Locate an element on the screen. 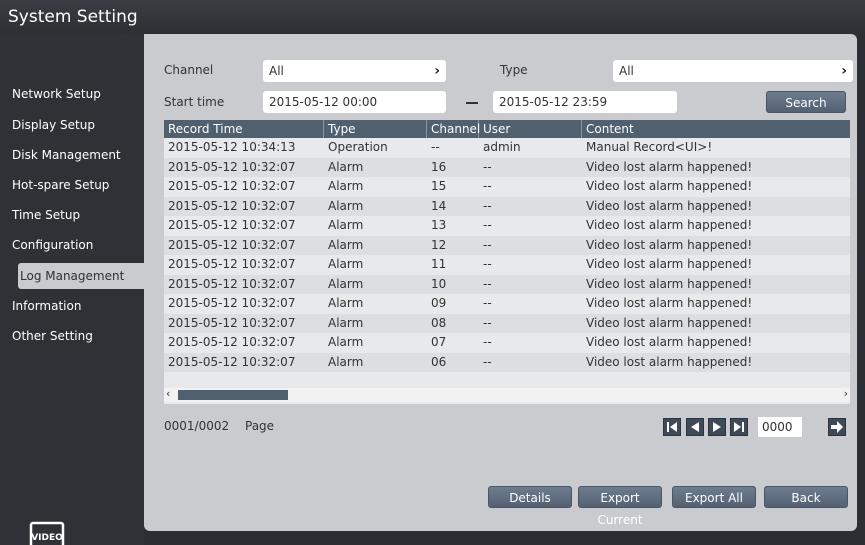 The image size is (865, 545). sidebar-item-log-management: Log Management is located at coordinates (81, 276).